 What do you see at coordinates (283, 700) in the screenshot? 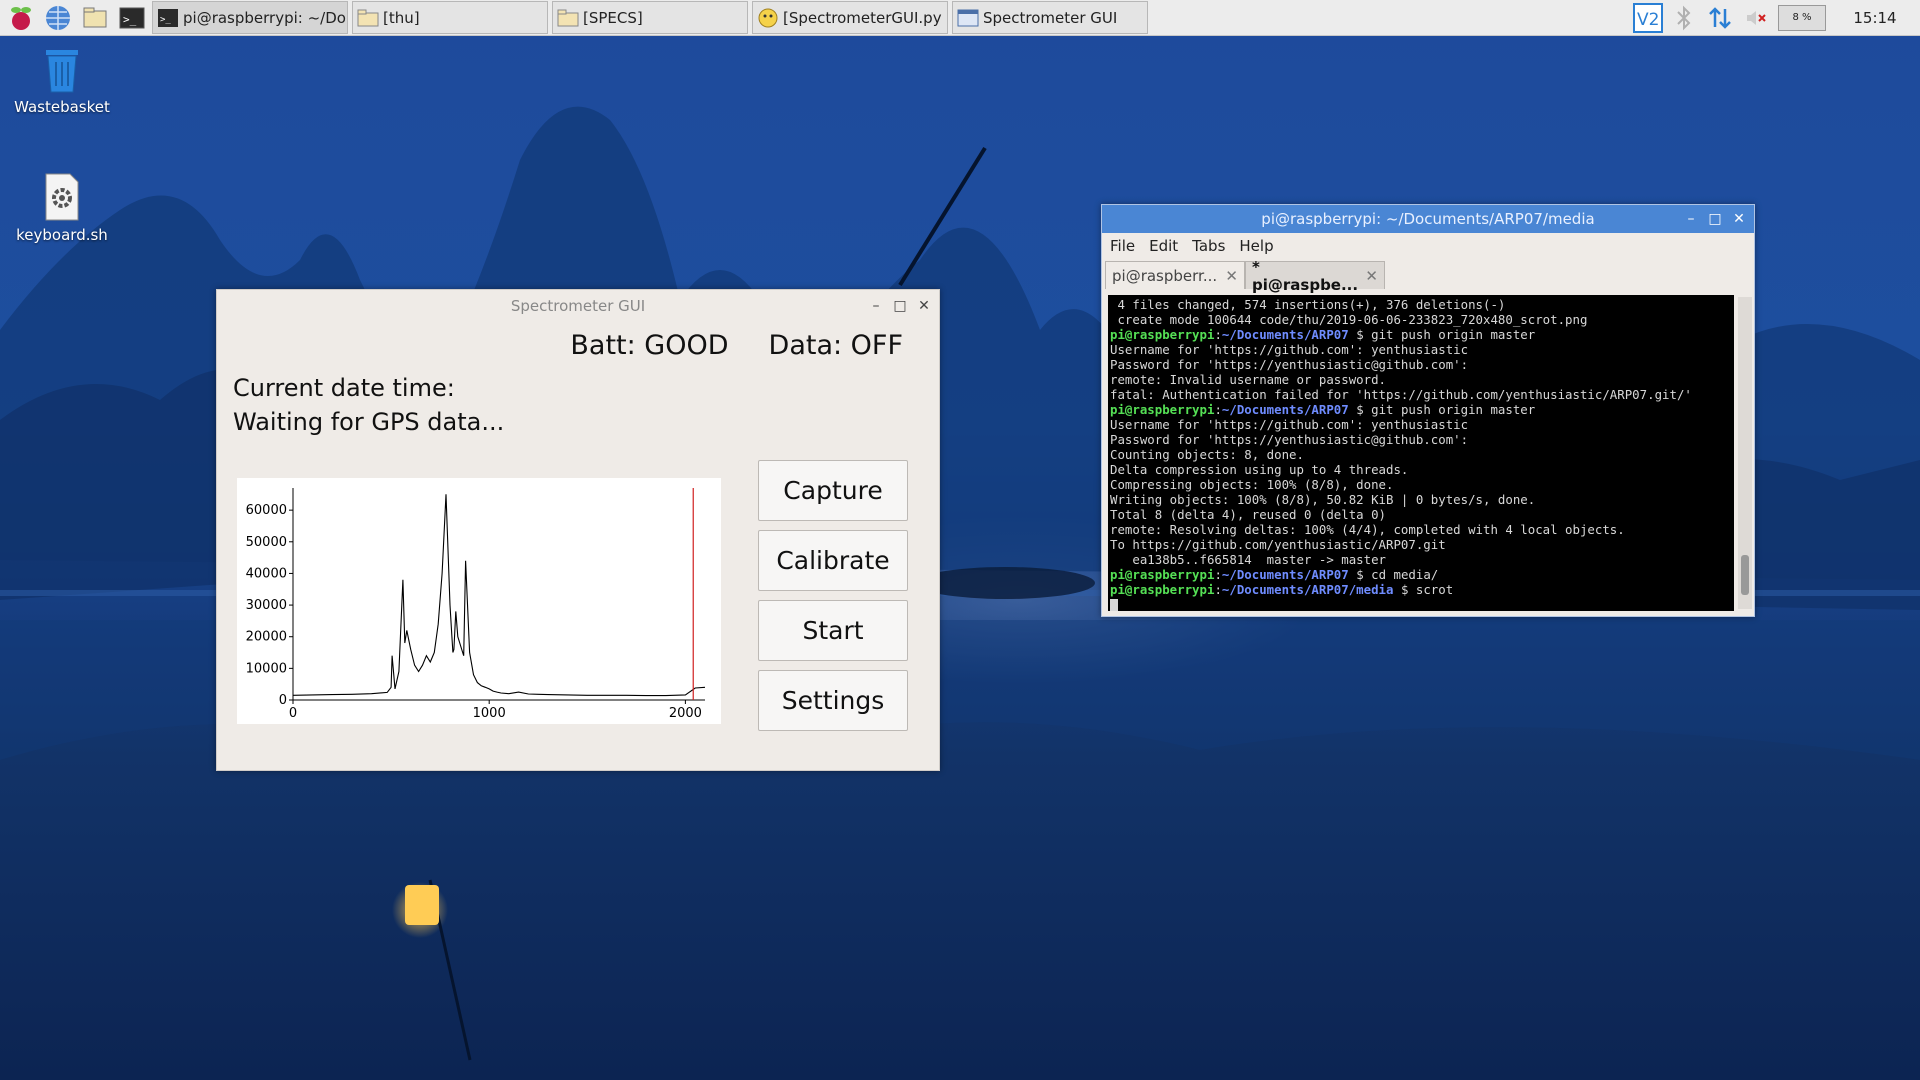
I see `y-tick-label: 0` at bounding box center [283, 700].